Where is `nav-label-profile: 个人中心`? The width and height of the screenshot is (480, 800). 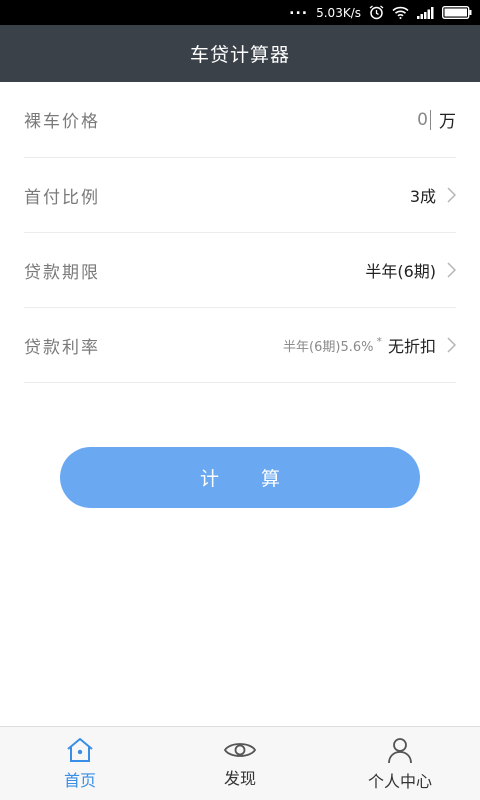 nav-label-profile: 个人中心 is located at coordinates (399, 781).